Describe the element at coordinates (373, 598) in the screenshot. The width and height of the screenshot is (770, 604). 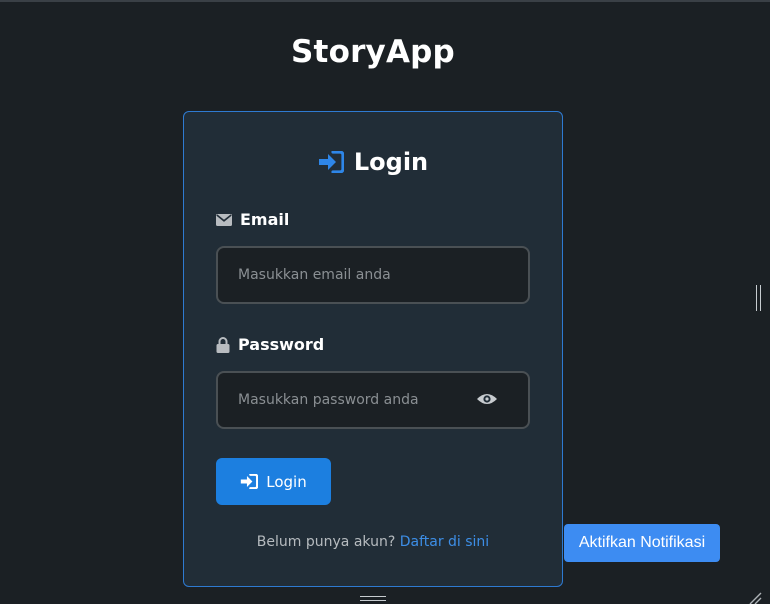
I see `horizontal-resize-handle` at that location.